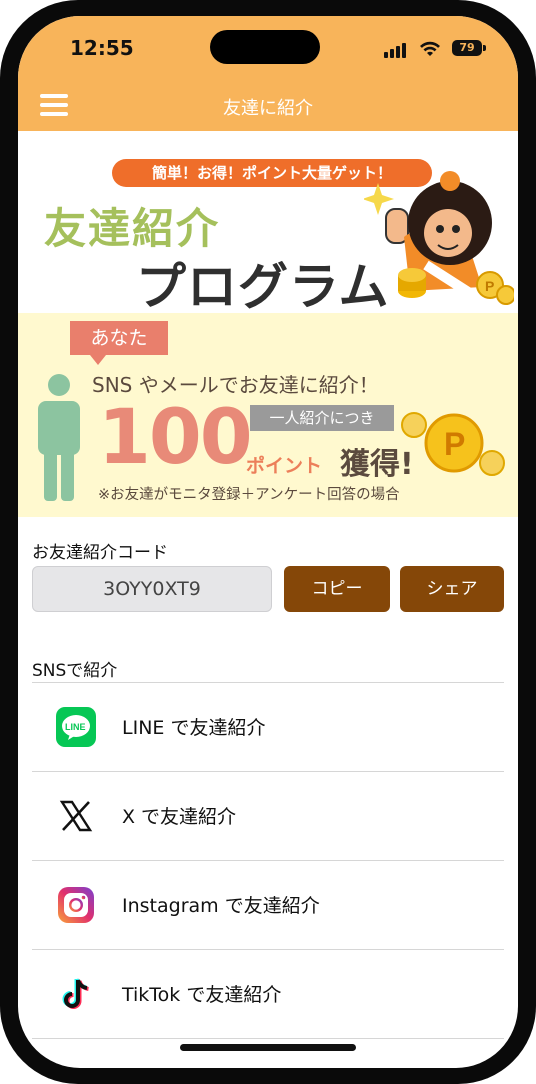  What do you see at coordinates (100, 553) in the screenshot?
I see `referral-code-label: お友達紹介コード` at bounding box center [100, 553].